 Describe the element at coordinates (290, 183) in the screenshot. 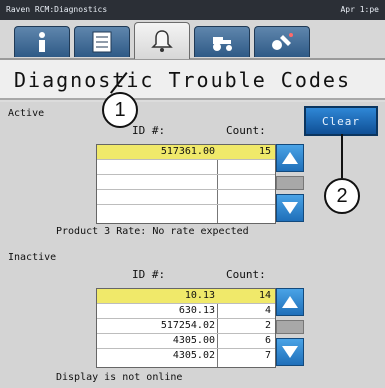

I see `active-scrollbar-thumb` at that location.